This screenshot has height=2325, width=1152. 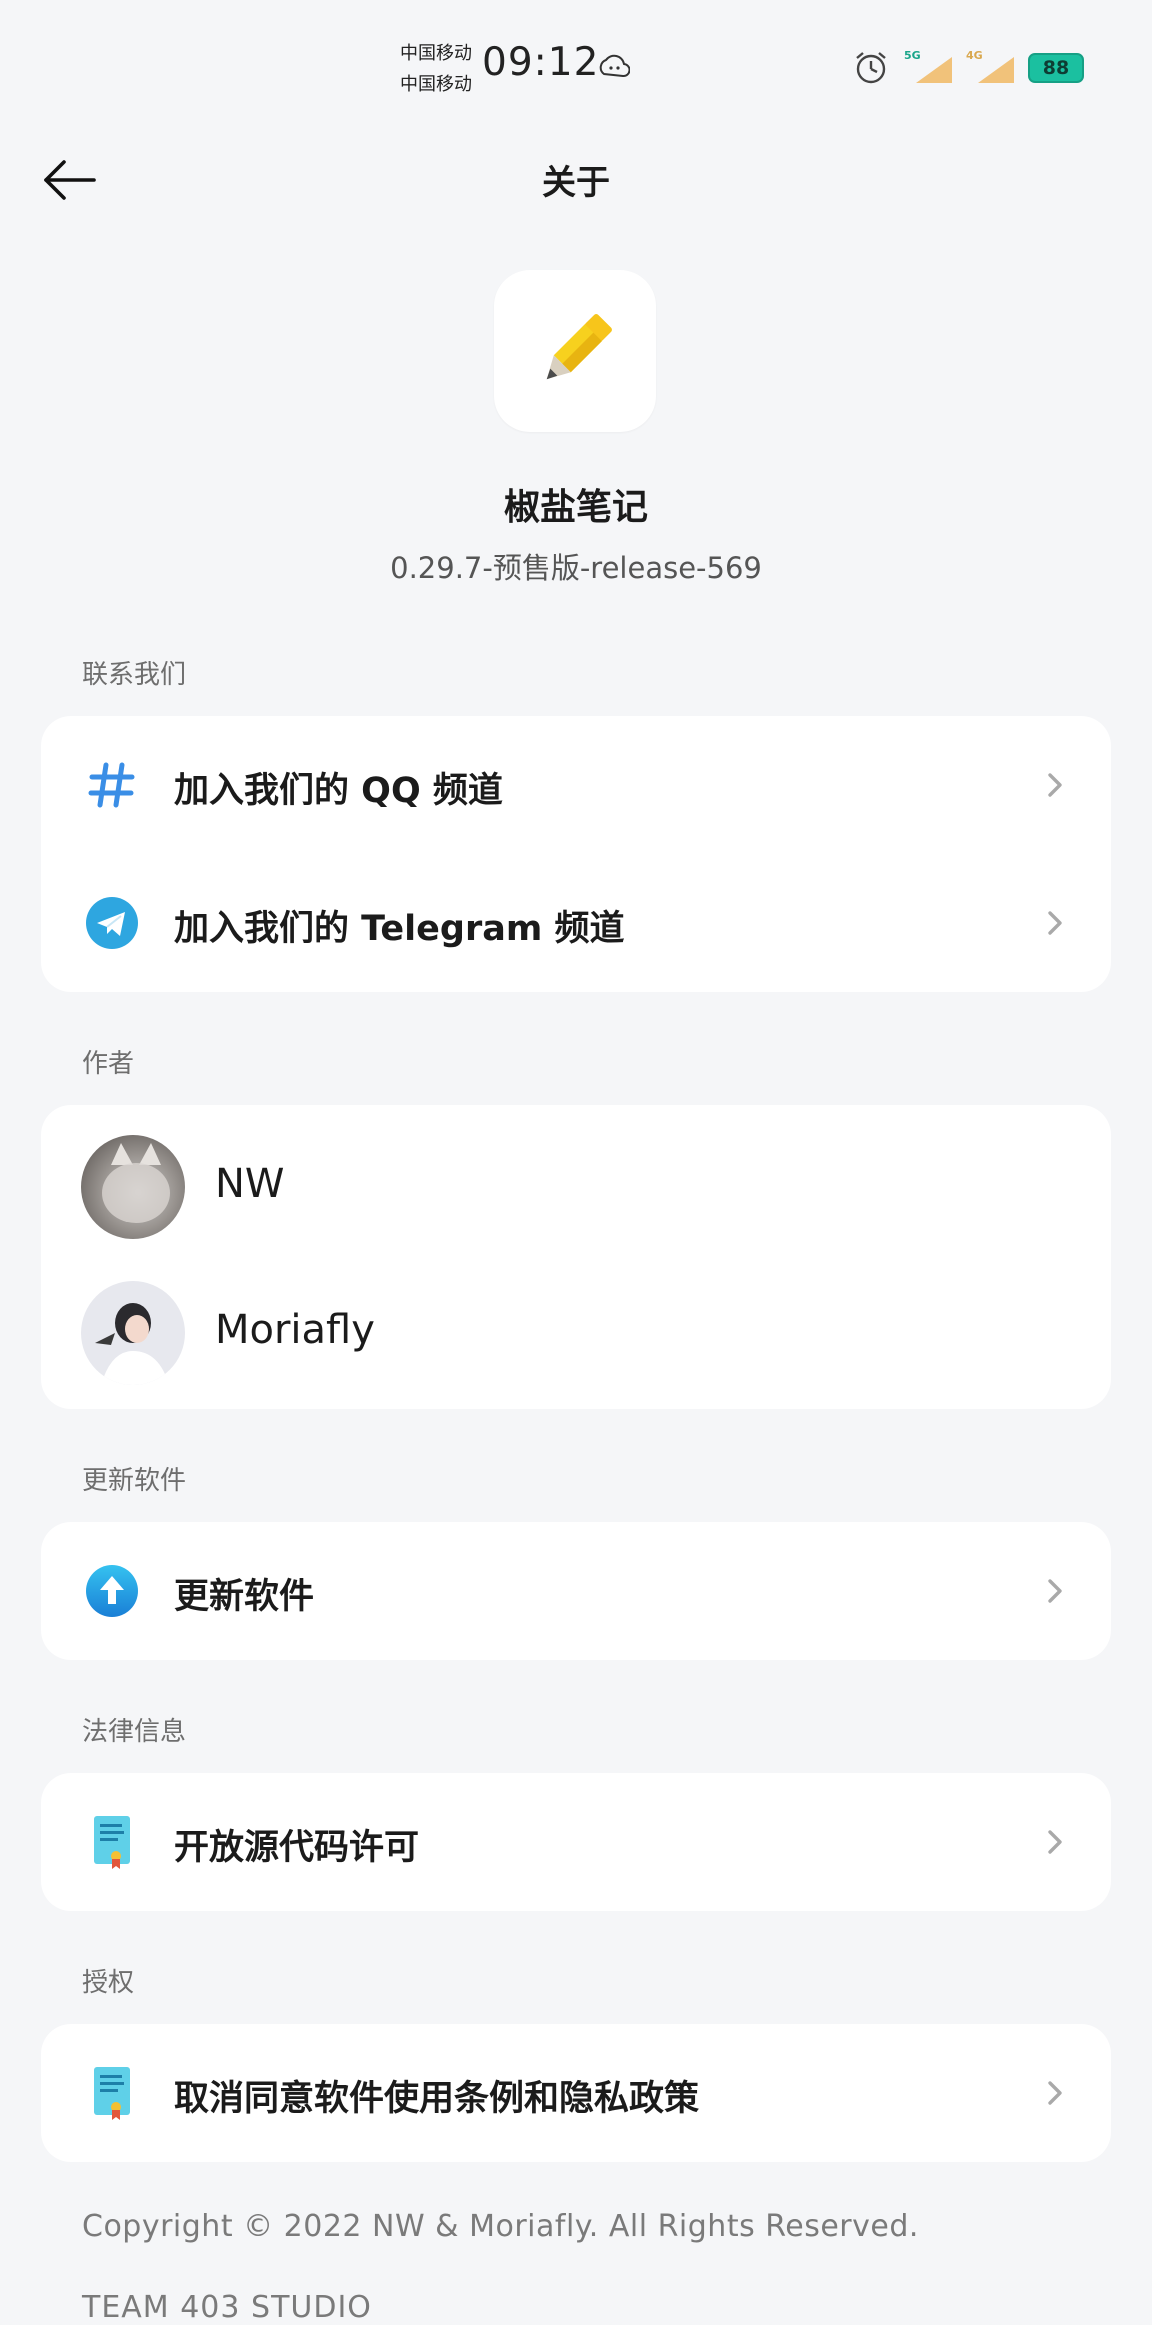 I want to click on open-source-license-label: 开放源代码许可, so click(x=297, y=1848).